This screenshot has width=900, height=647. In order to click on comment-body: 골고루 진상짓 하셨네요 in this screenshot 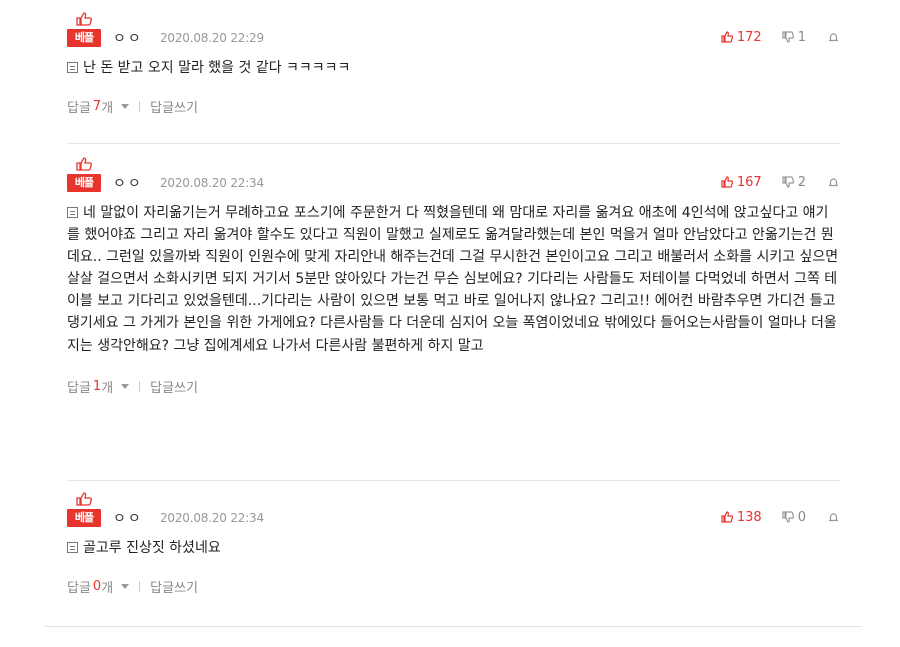, I will do `click(152, 548)`.